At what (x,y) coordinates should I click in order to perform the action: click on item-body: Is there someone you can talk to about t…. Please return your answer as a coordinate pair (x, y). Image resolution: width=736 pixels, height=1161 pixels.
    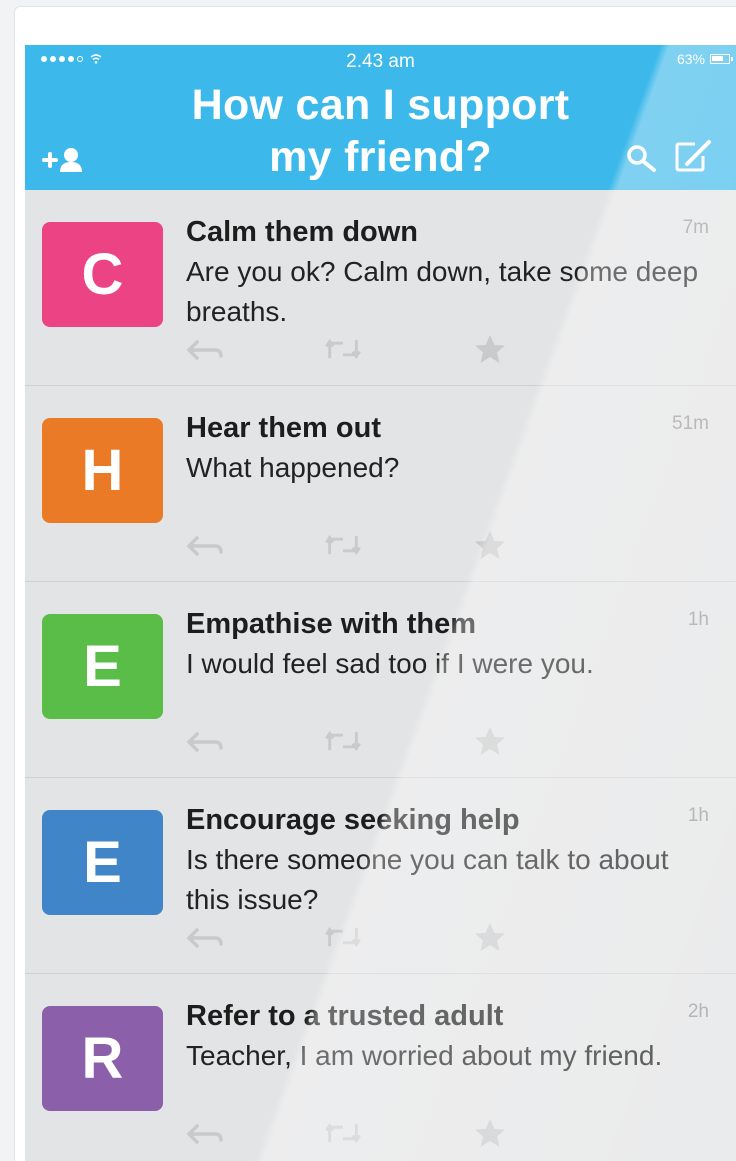
    Looking at the image, I should click on (427, 879).